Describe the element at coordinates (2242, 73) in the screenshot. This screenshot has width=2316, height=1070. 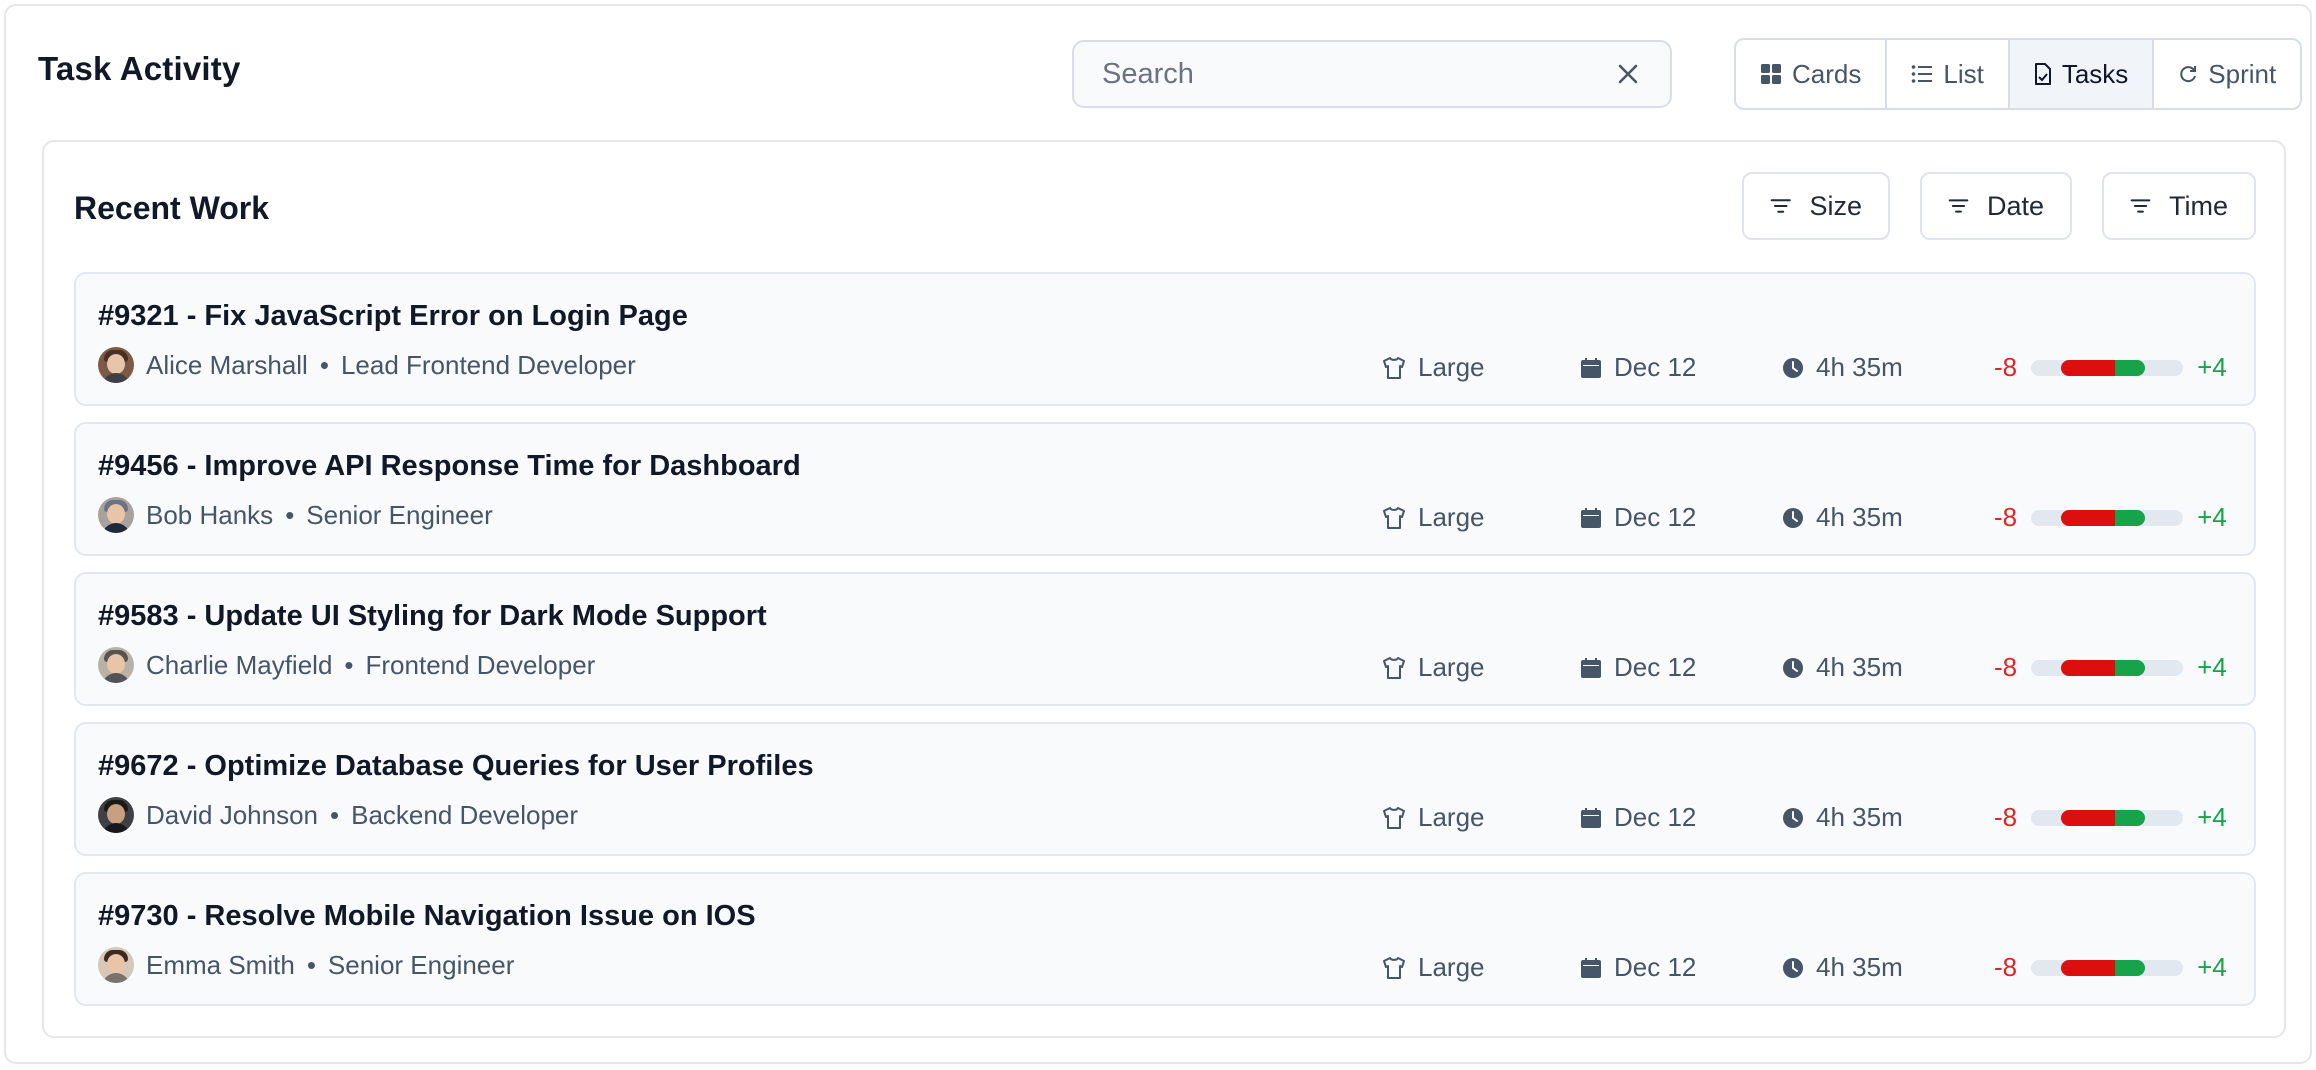
I see `view-sprint-label: Sprint` at that location.